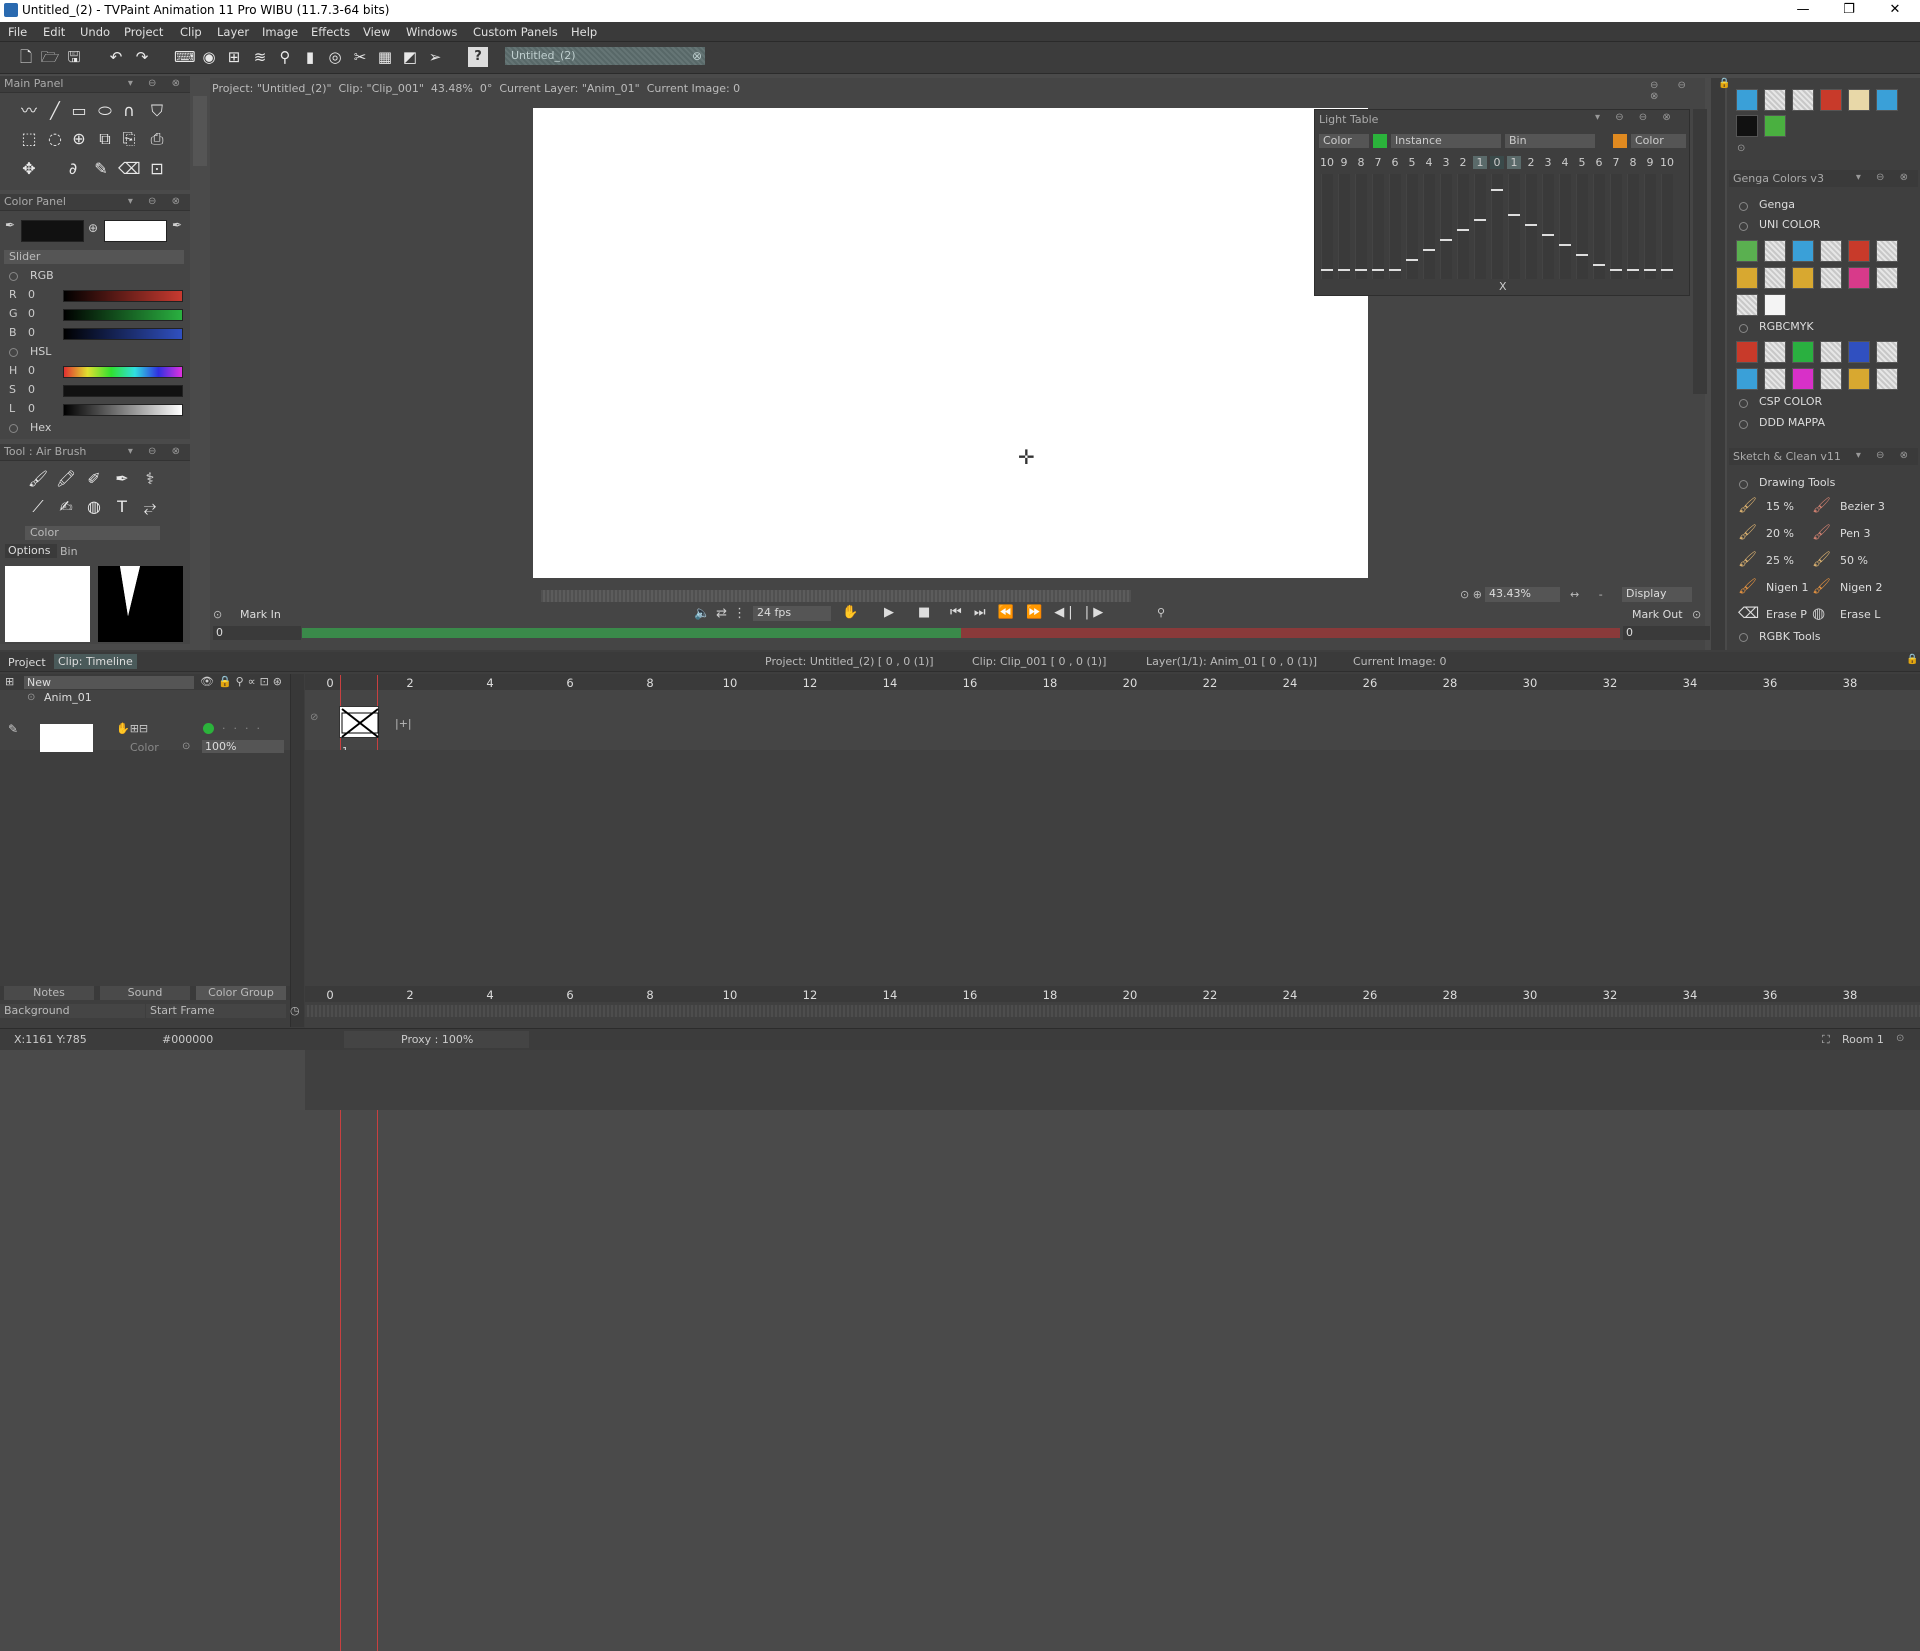  Describe the element at coordinates (1666, 633) in the screenshot. I see `end-frame-field: 0` at that location.